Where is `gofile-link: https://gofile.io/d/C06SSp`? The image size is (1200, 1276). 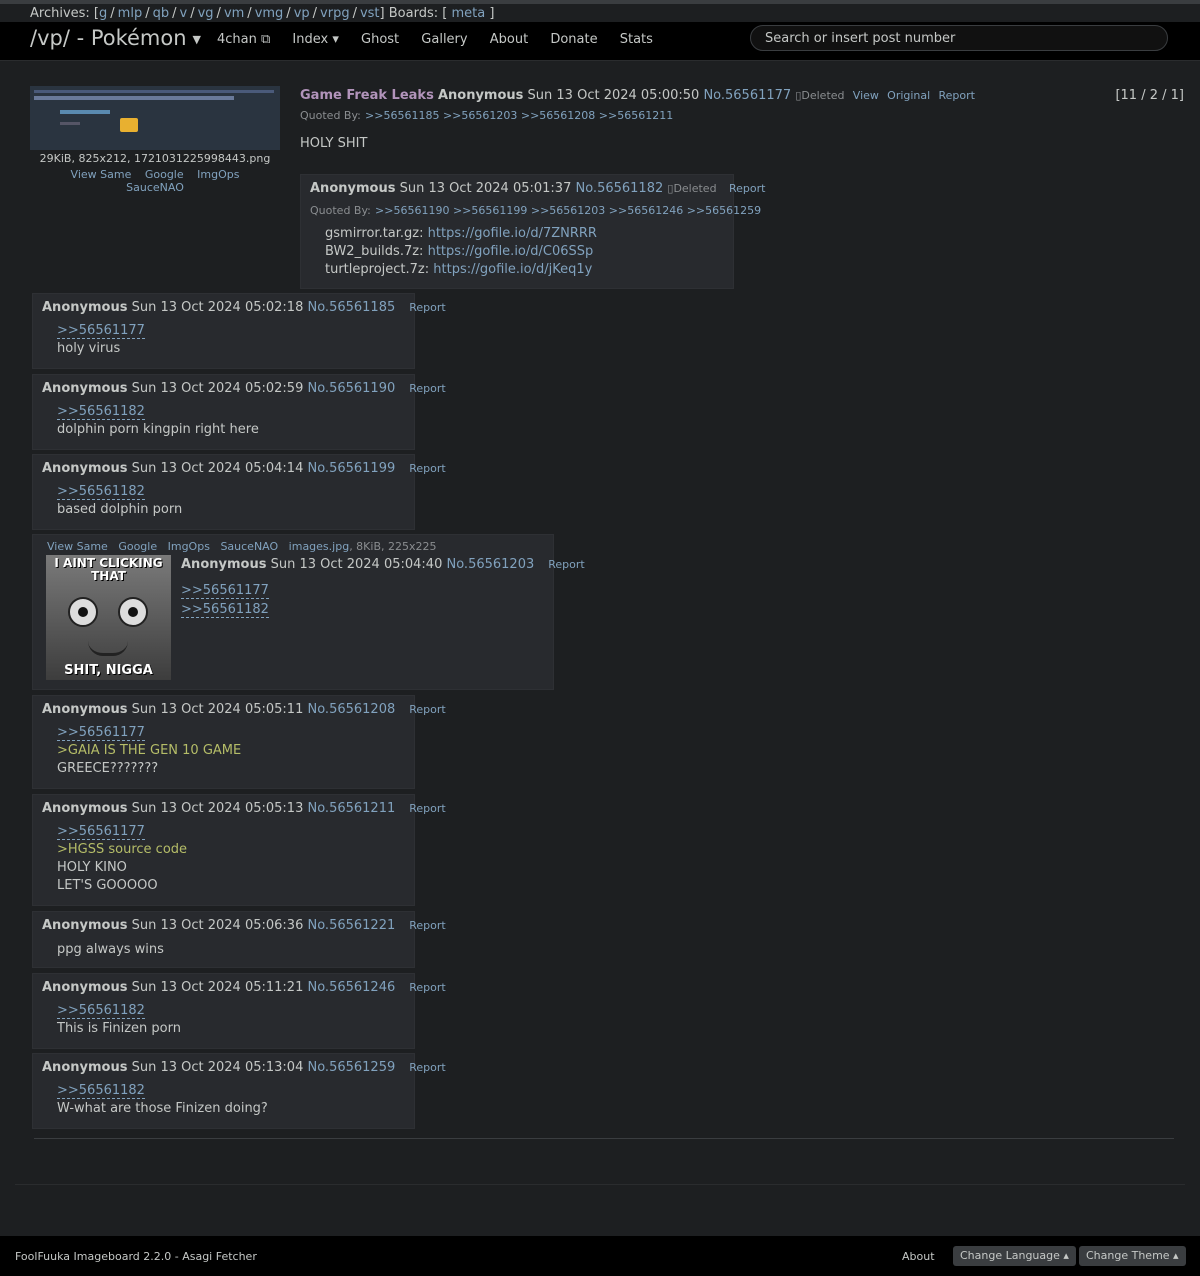
gofile-link: https://gofile.io/d/C06SSp is located at coordinates (511, 251).